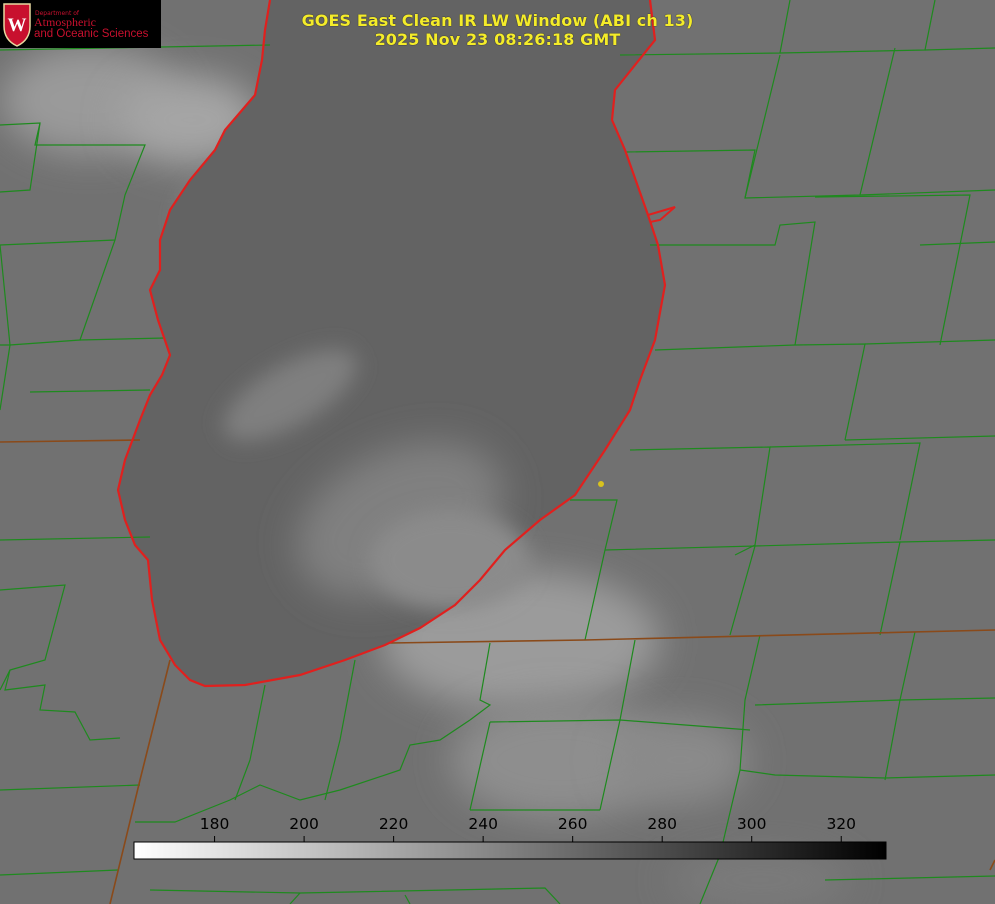 The height and width of the screenshot is (904, 995). What do you see at coordinates (304, 824) in the screenshot?
I see `colorbar-tick-label: 200` at bounding box center [304, 824].